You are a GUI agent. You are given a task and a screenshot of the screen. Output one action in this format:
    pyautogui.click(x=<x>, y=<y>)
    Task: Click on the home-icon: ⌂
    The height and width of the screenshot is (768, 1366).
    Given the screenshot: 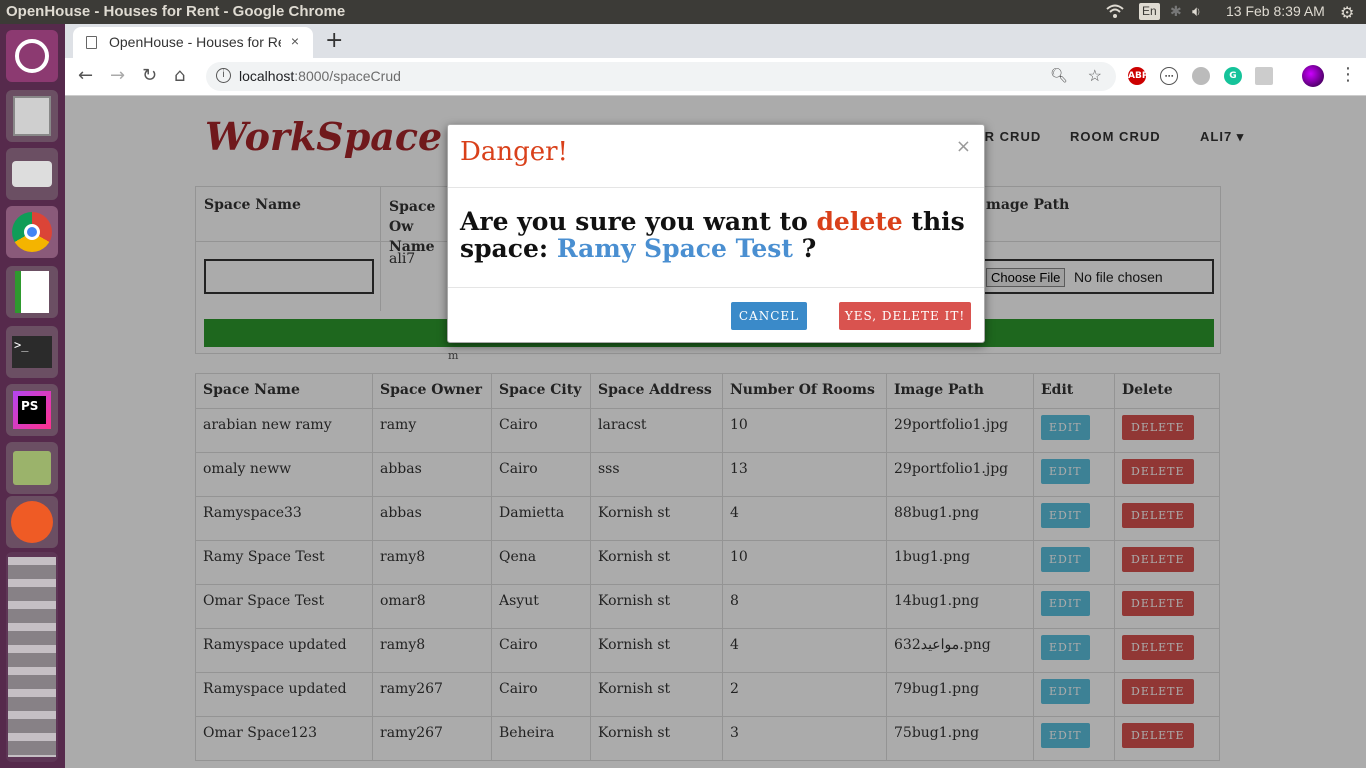 What is the action you would take?
    pyautogui.click(x=179, y=75)
    